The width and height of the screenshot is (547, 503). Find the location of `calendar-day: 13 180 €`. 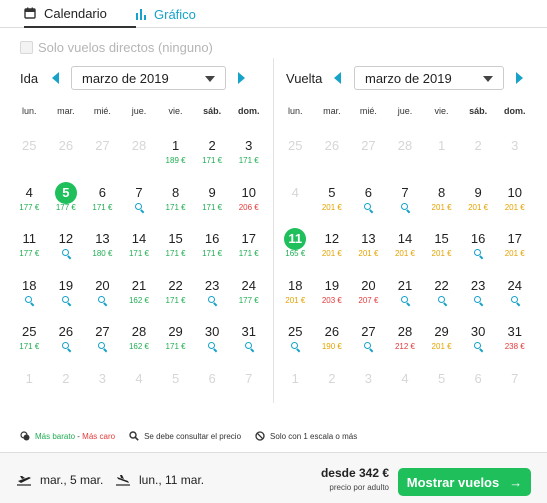

calendar-day: 13 180 € is located at coordinates (102, 253).